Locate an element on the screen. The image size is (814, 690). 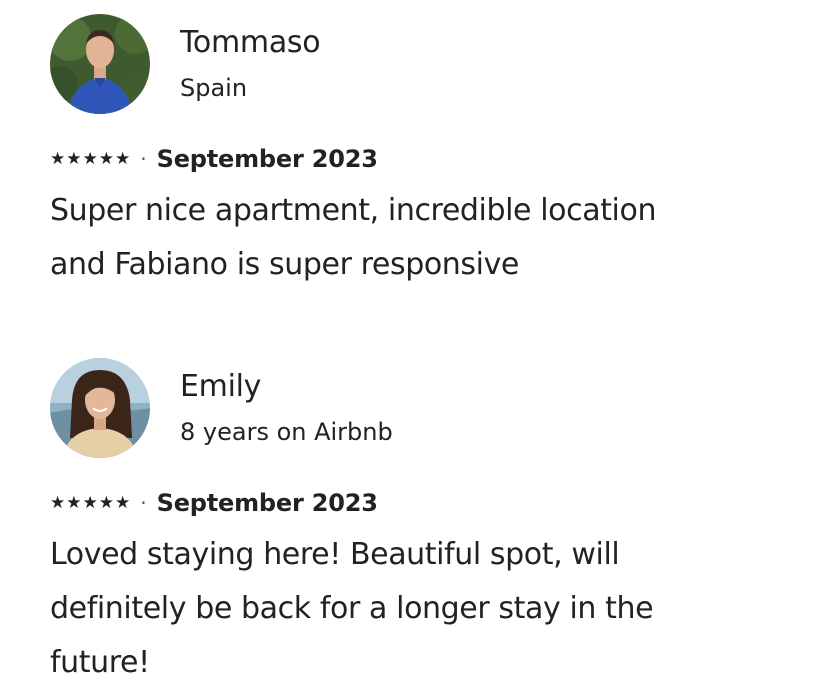
review-text-line: and Fabiano is super responsive is located at coordinates (284, 264).